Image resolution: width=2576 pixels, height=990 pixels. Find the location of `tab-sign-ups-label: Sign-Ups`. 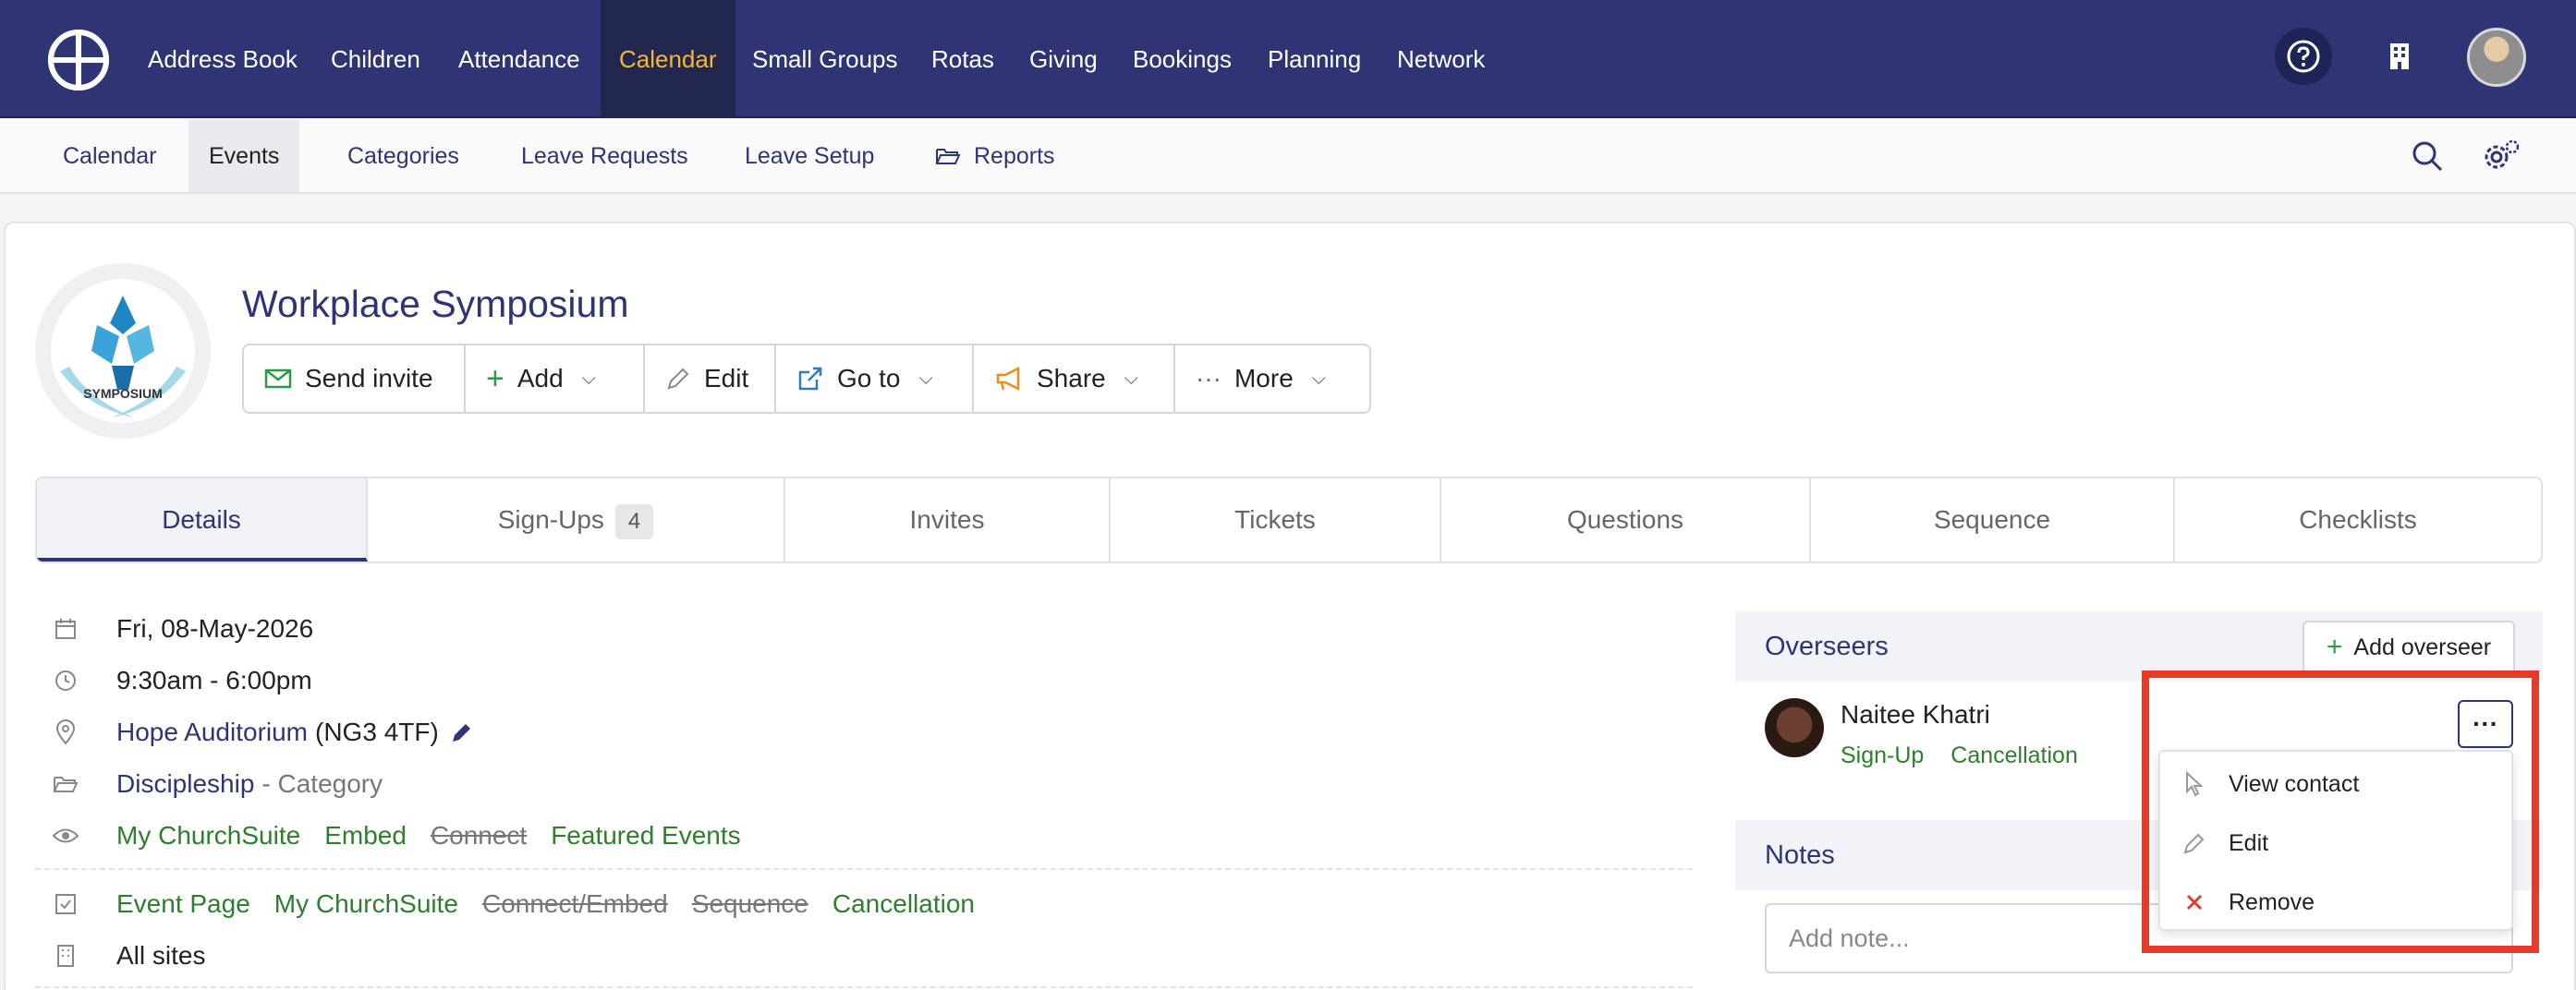

tab-sign-ups-label: Sign-Ups is located at coordinates (550, 519).